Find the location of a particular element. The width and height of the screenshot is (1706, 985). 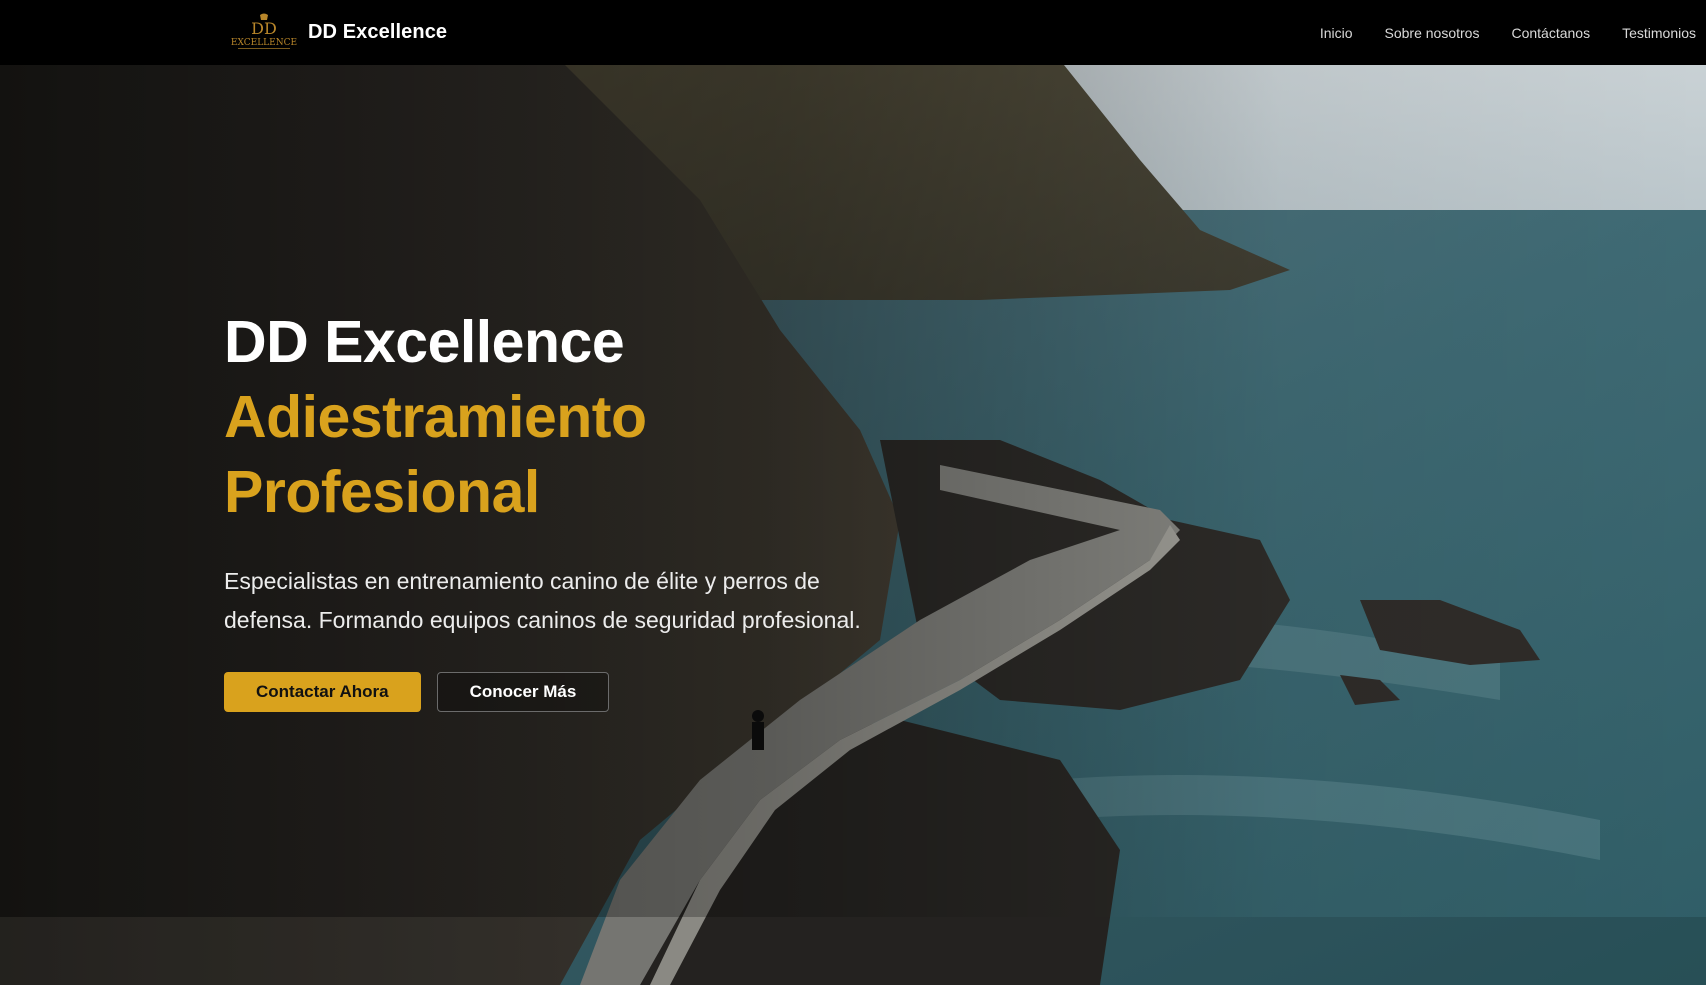

dd-excellence-logo-icon: DD EXCELLENCE is located at coordinates (264, 32).